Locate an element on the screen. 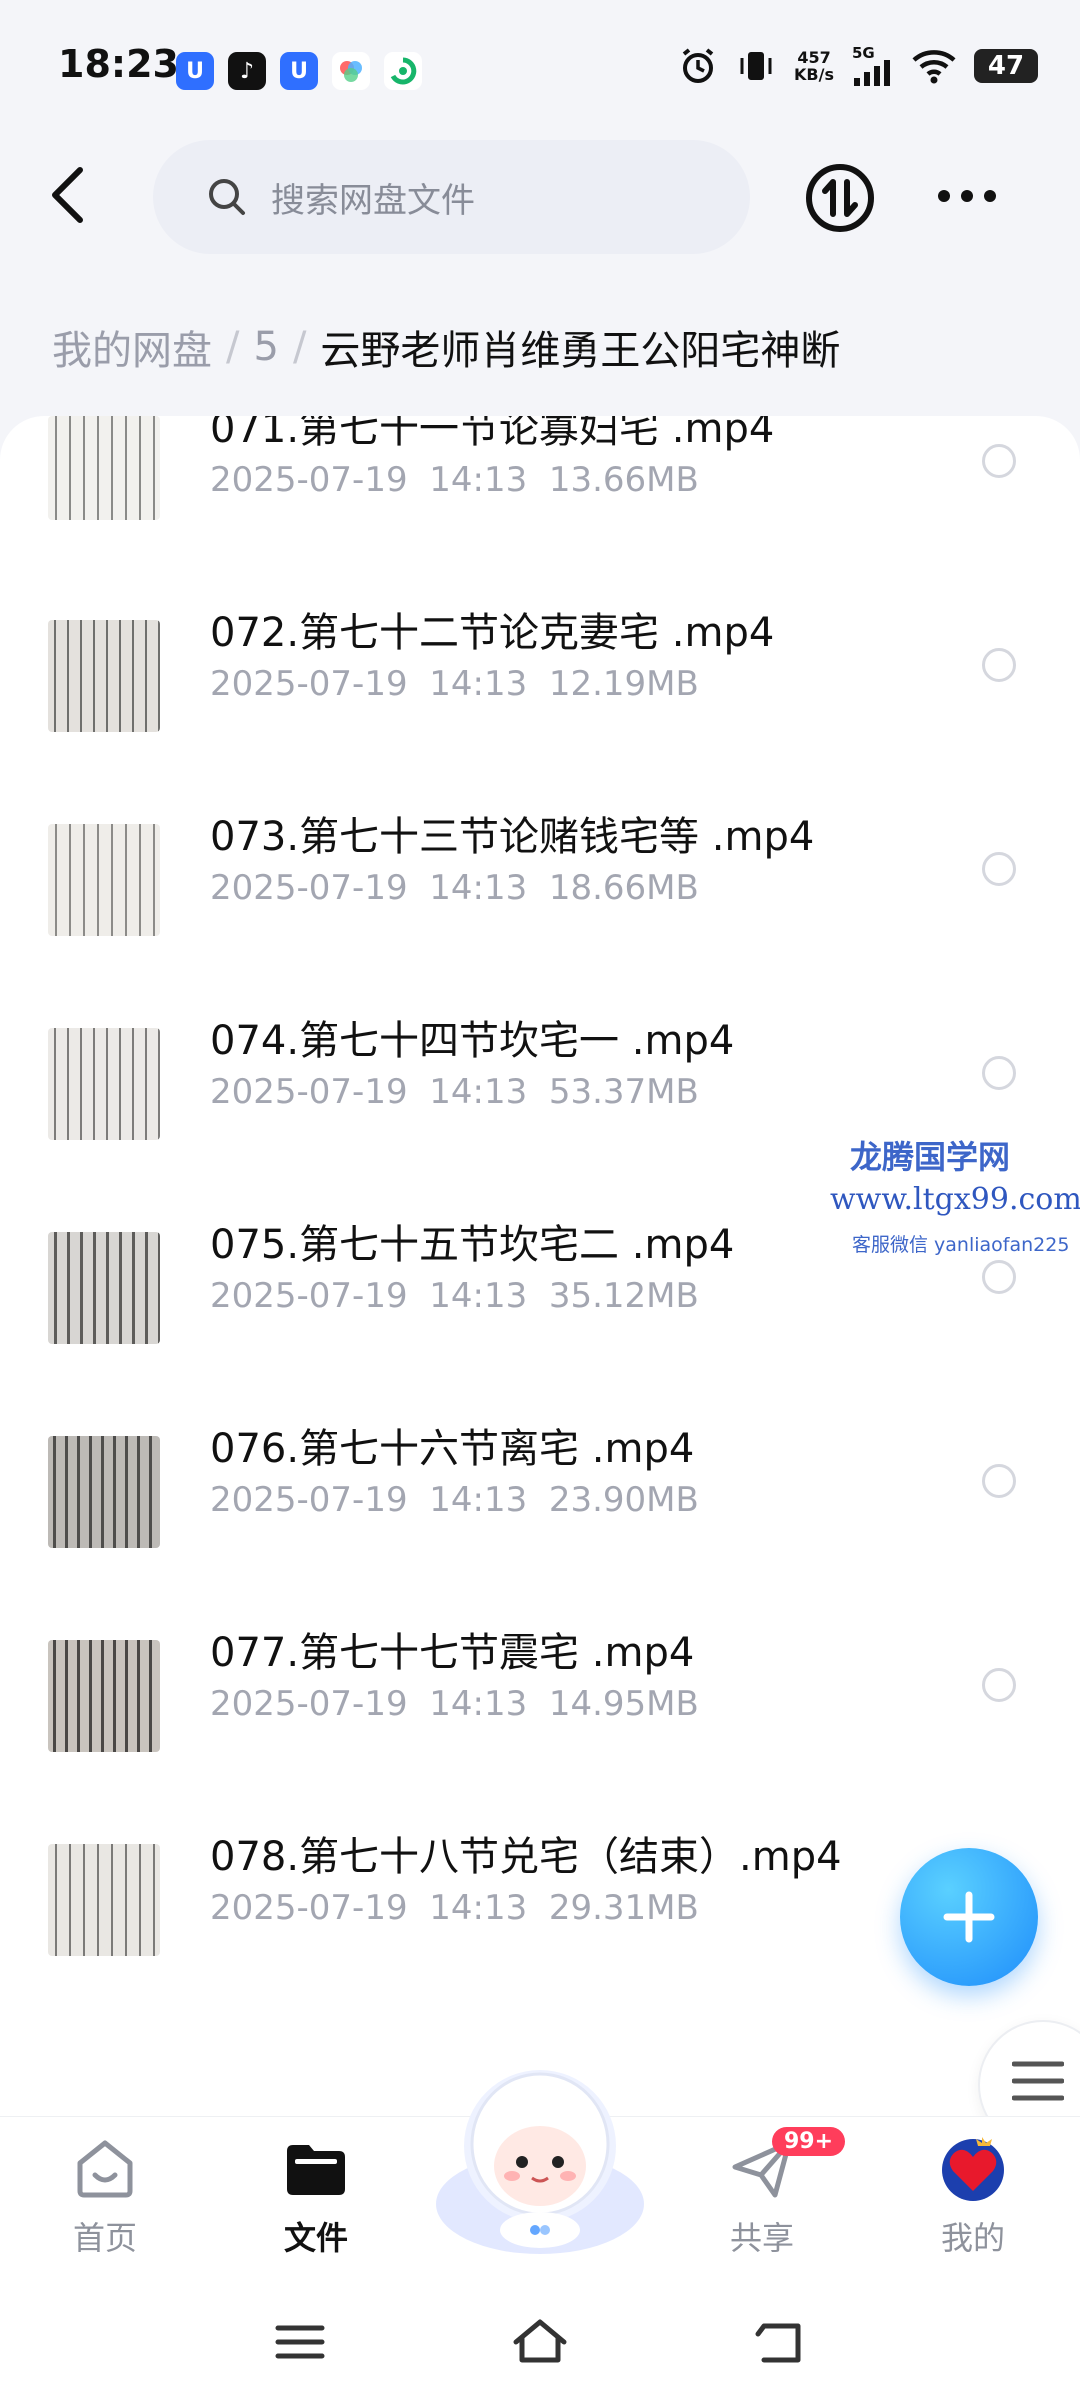  back-icon is located at coordinates (780, 2342).